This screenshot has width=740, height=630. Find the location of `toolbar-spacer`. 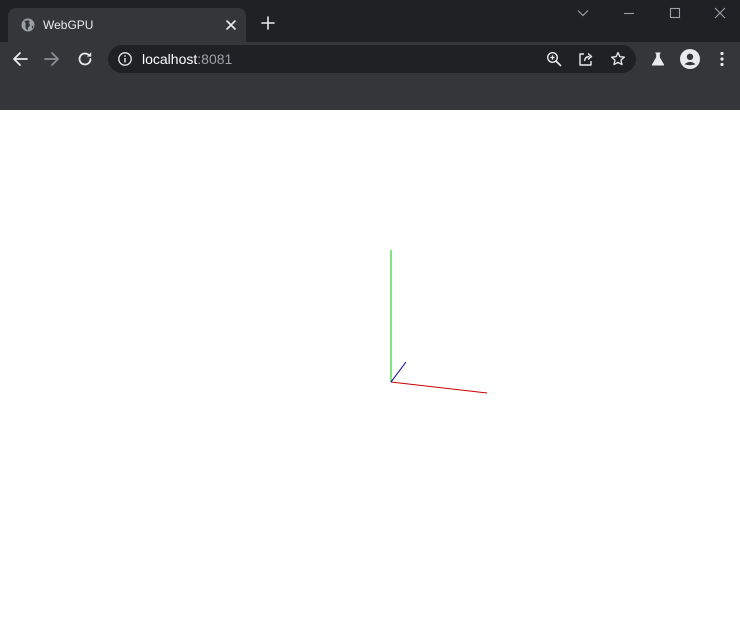

toolbar-spacer is located at coordinates (370, 93).